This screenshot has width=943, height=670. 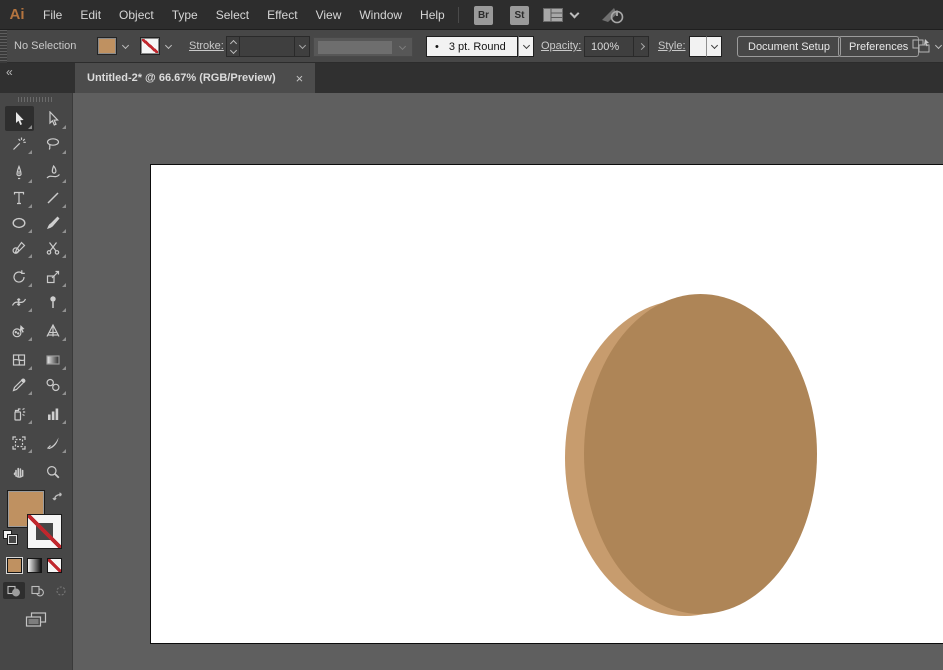 I want to click on menu-object: Object, so click(x=136, y=15).